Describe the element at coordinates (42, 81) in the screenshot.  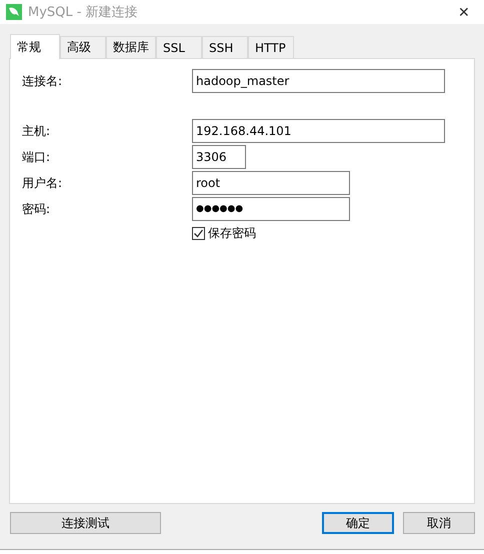
I see `field-label: 连接名:` at that location.